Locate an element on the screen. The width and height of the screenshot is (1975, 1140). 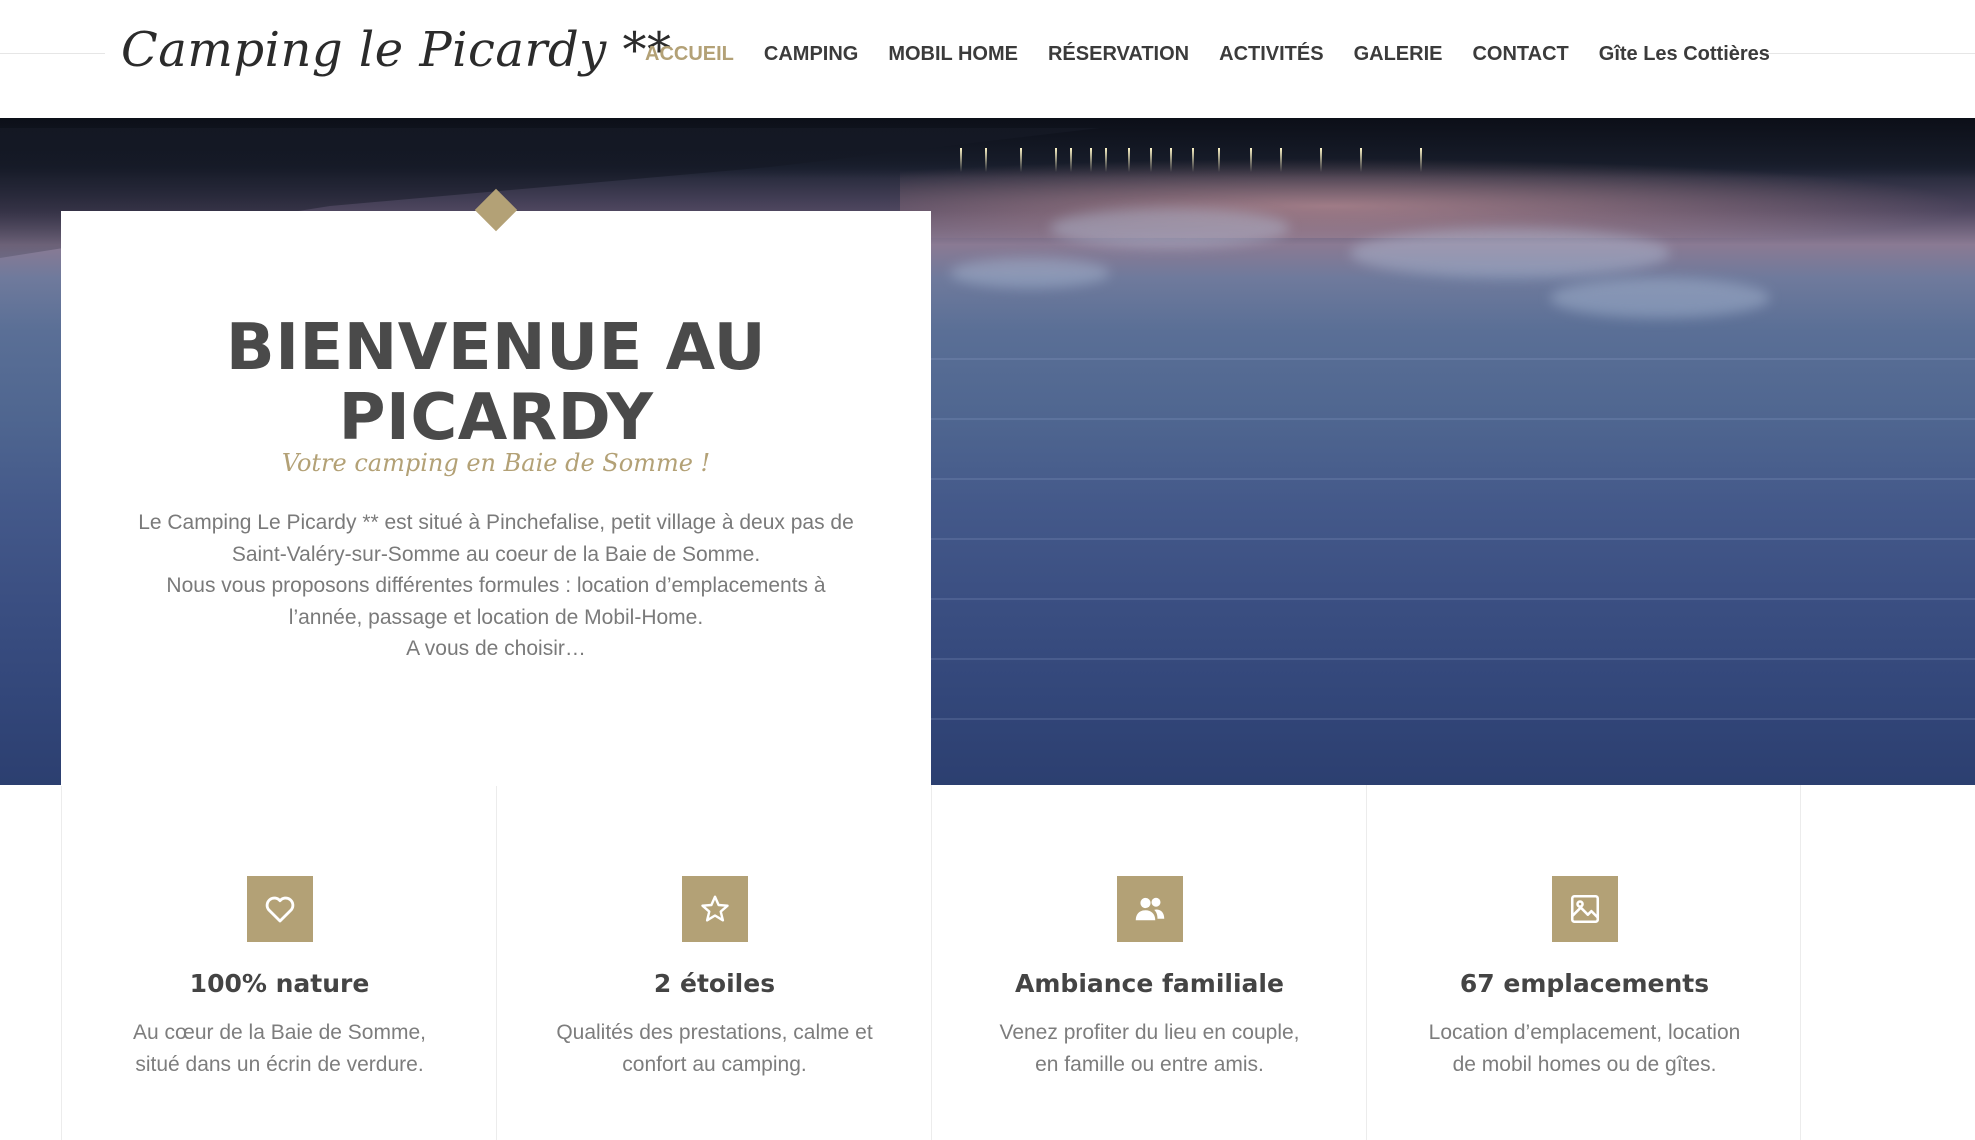
welcome-title-line1: BIENVENUE AU is located at coordinates (496, 348).